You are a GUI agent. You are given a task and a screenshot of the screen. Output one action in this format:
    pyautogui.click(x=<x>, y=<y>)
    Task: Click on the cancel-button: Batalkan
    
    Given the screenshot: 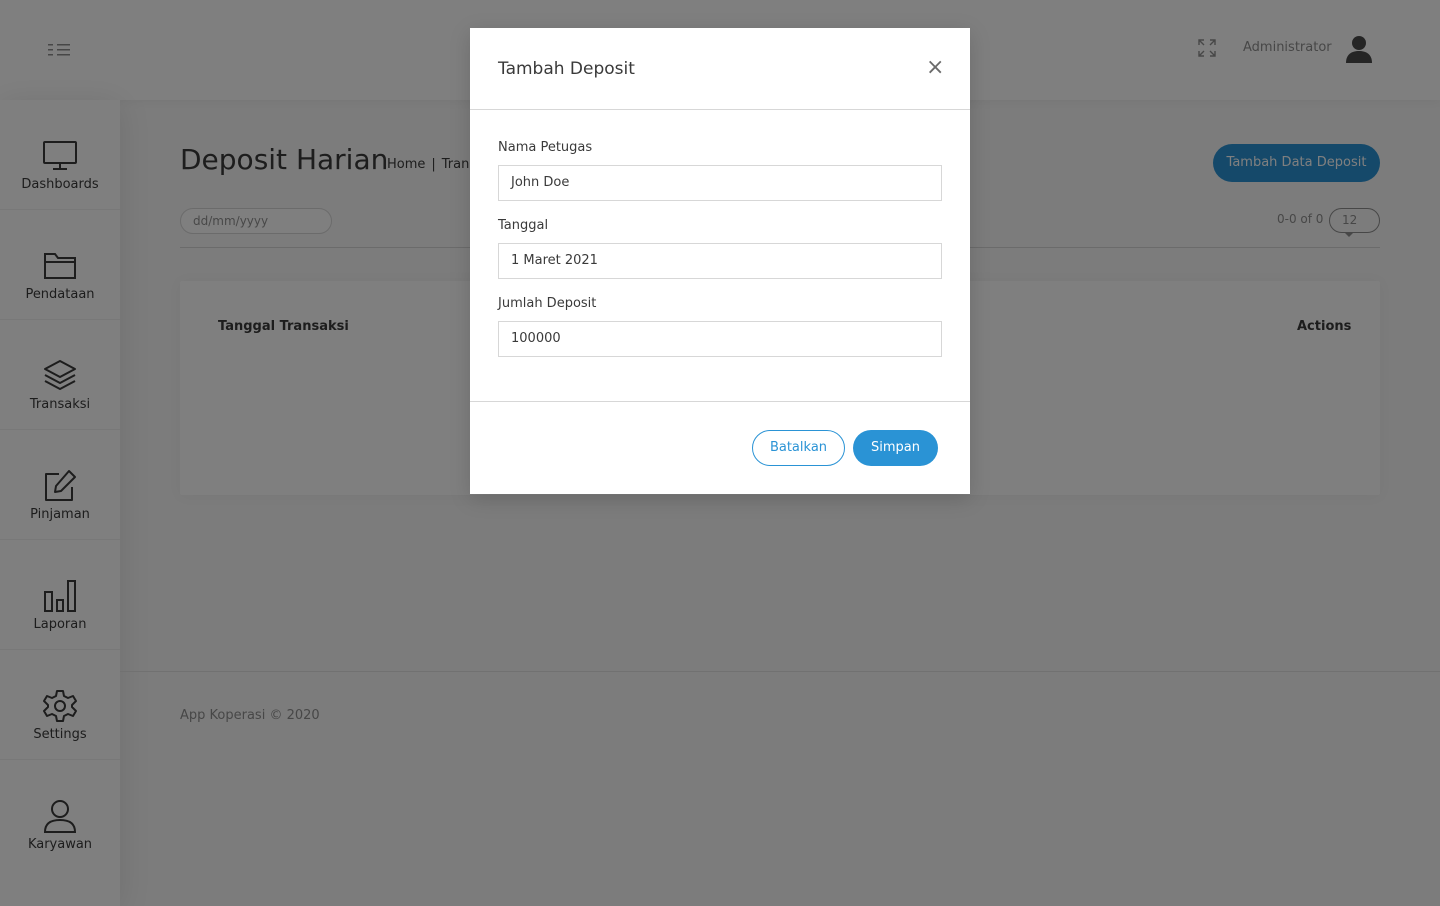 What is the action you would take?
    pyautogui.click(x=798, y=448)
    